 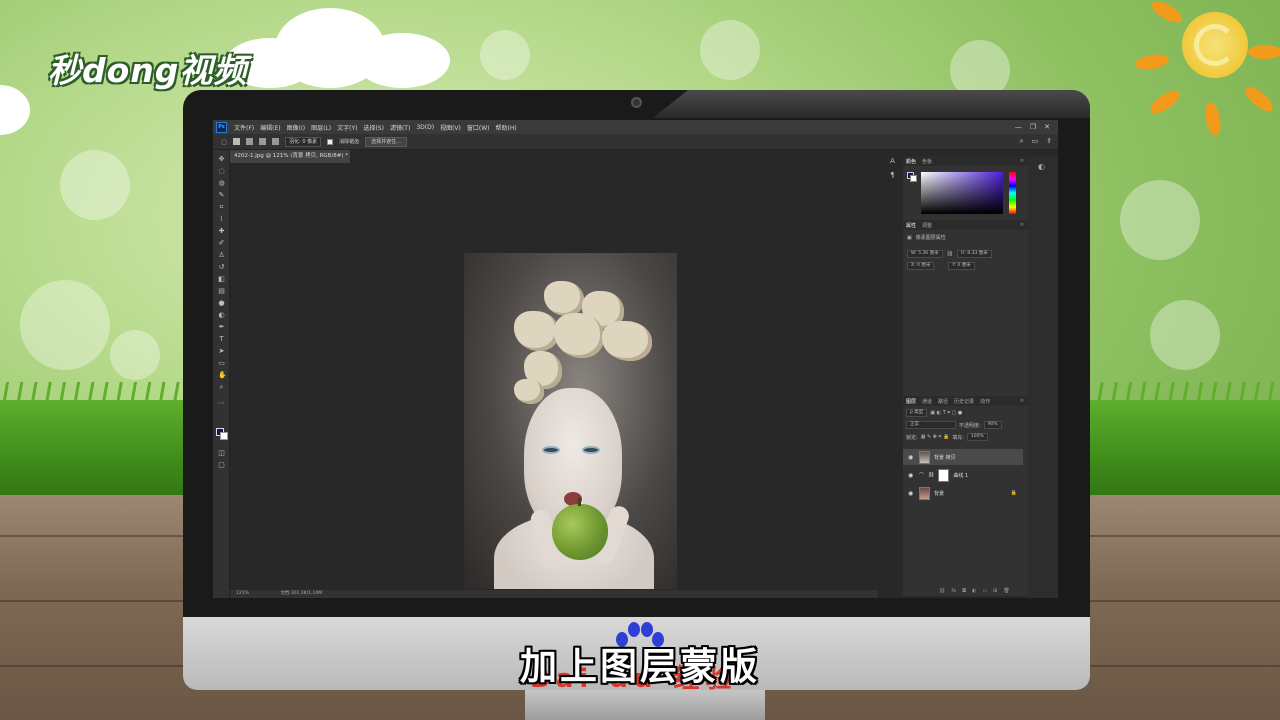 I want to click on gradient-tool-icon: ▤, so click(x=221, y=291).